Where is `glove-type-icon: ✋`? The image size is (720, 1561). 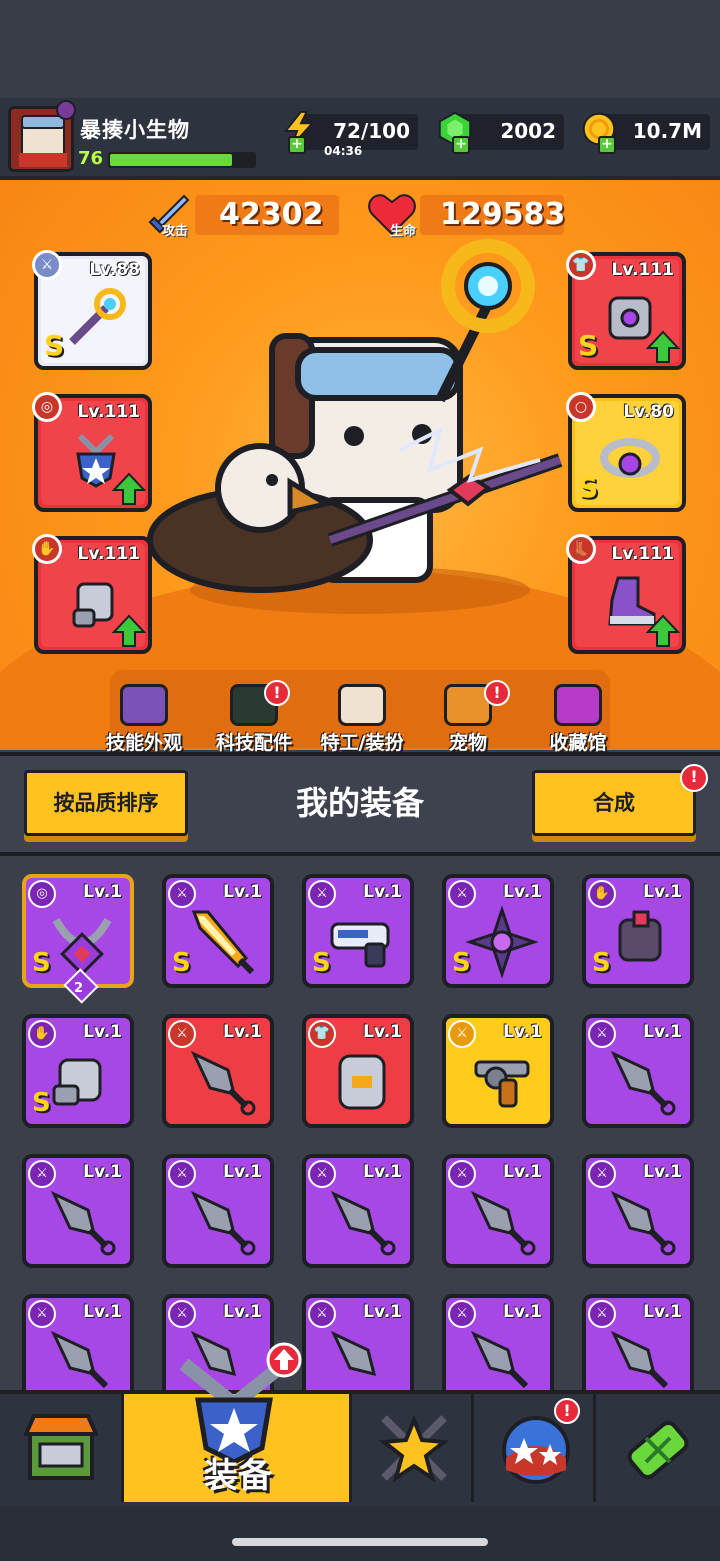
glove-type-icon: ✋ is located at coordinates (47, 549).